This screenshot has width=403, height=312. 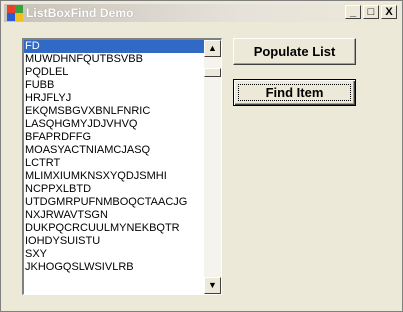 What do you see at coordinates (114, 215) in the screenshot?
I see `list-item: NXJRWAVTSGN` at bounding box center [114, 215].